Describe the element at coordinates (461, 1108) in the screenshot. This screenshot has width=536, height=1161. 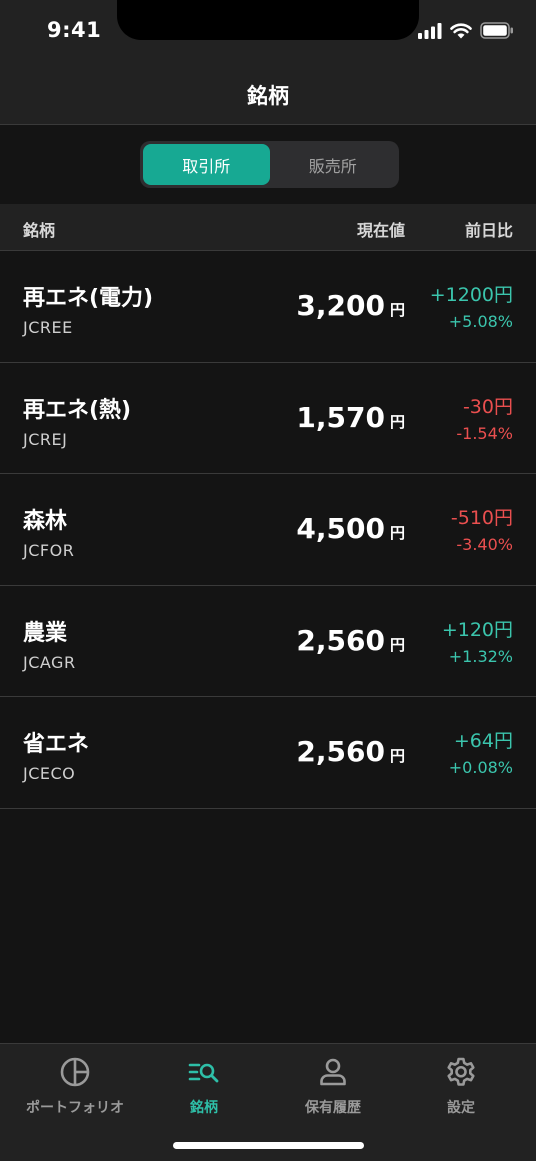
I see `tab-label: 設定` at that location.